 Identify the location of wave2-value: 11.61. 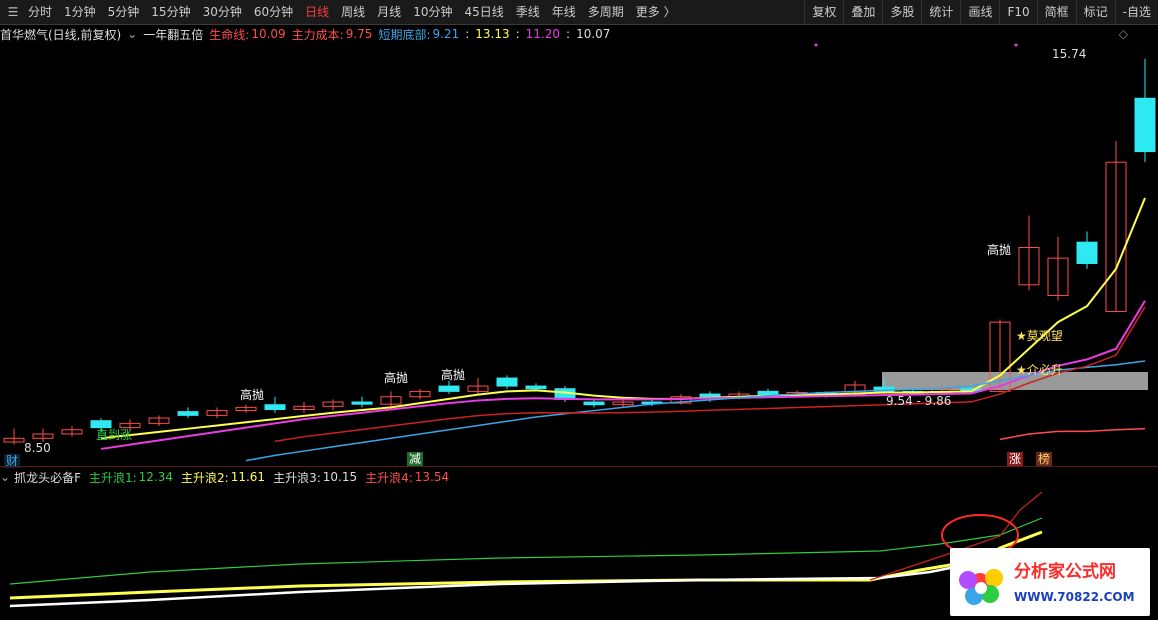
(248, 477).